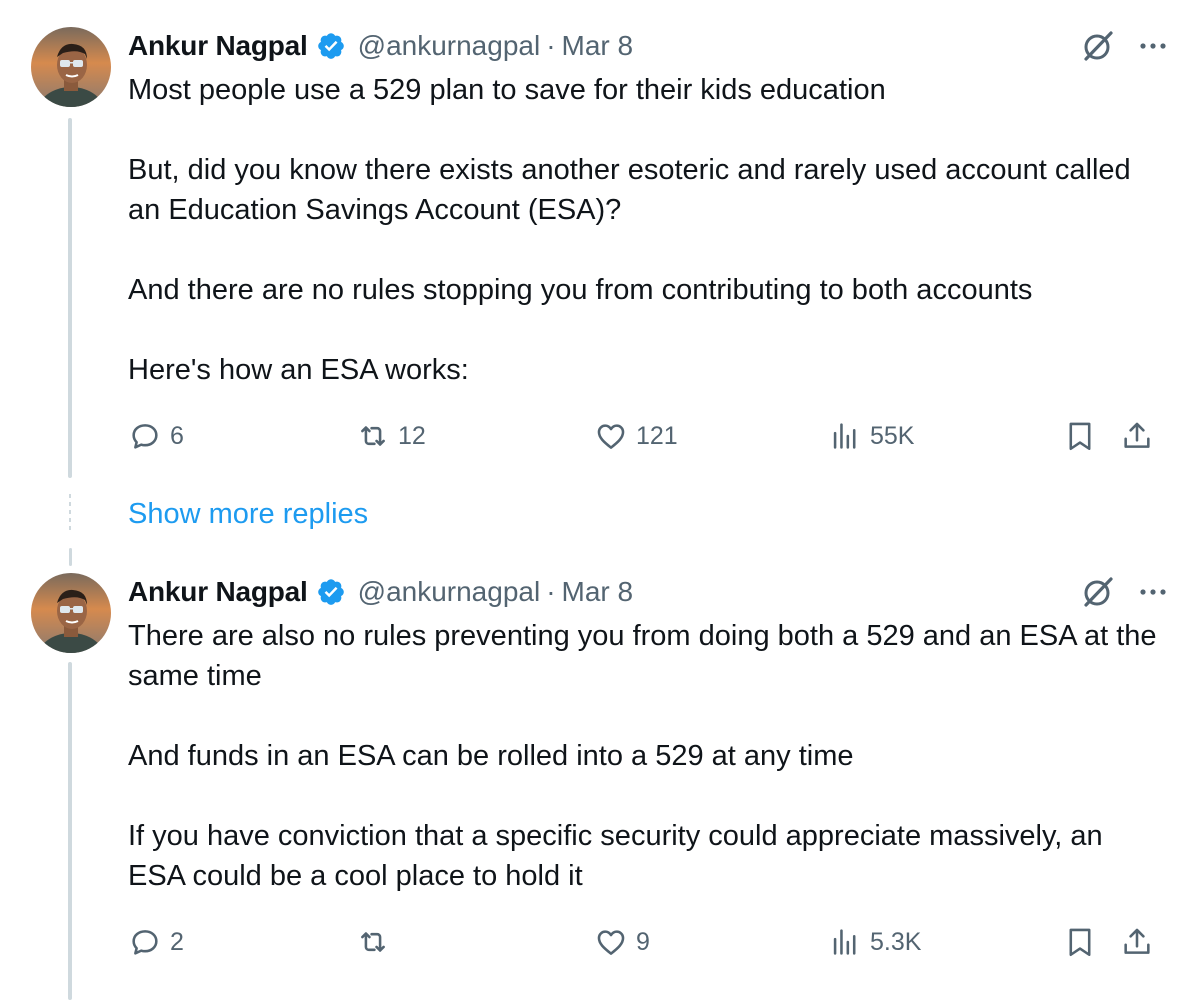 This screenshot has height=1000, width=1200. What do you see at coordinates (70, 512) in the screenshot?
I see `thread-dots` at bounding box center [70, 512].